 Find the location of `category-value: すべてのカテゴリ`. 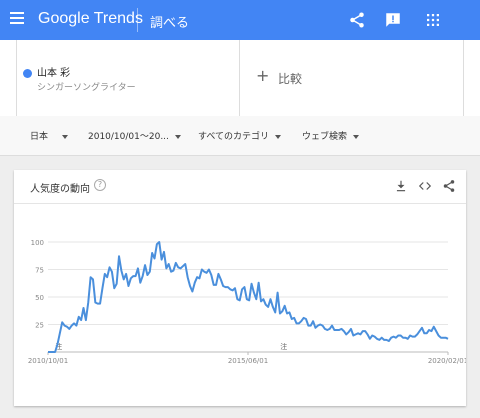

category-value: すべてのカテゴリ is located at coordinates (234, 137).